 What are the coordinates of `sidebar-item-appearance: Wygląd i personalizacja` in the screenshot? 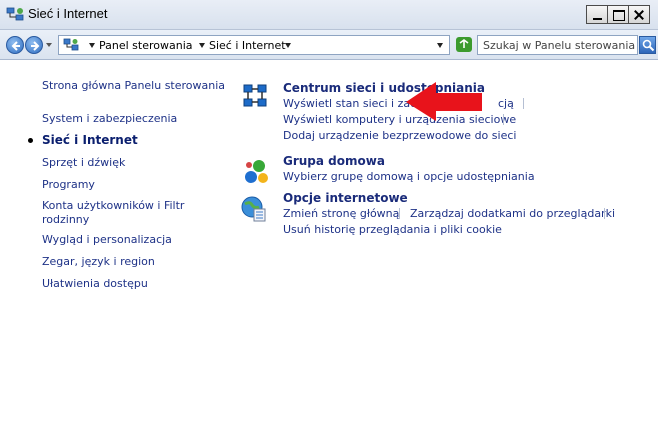 It's located at (107, 239).